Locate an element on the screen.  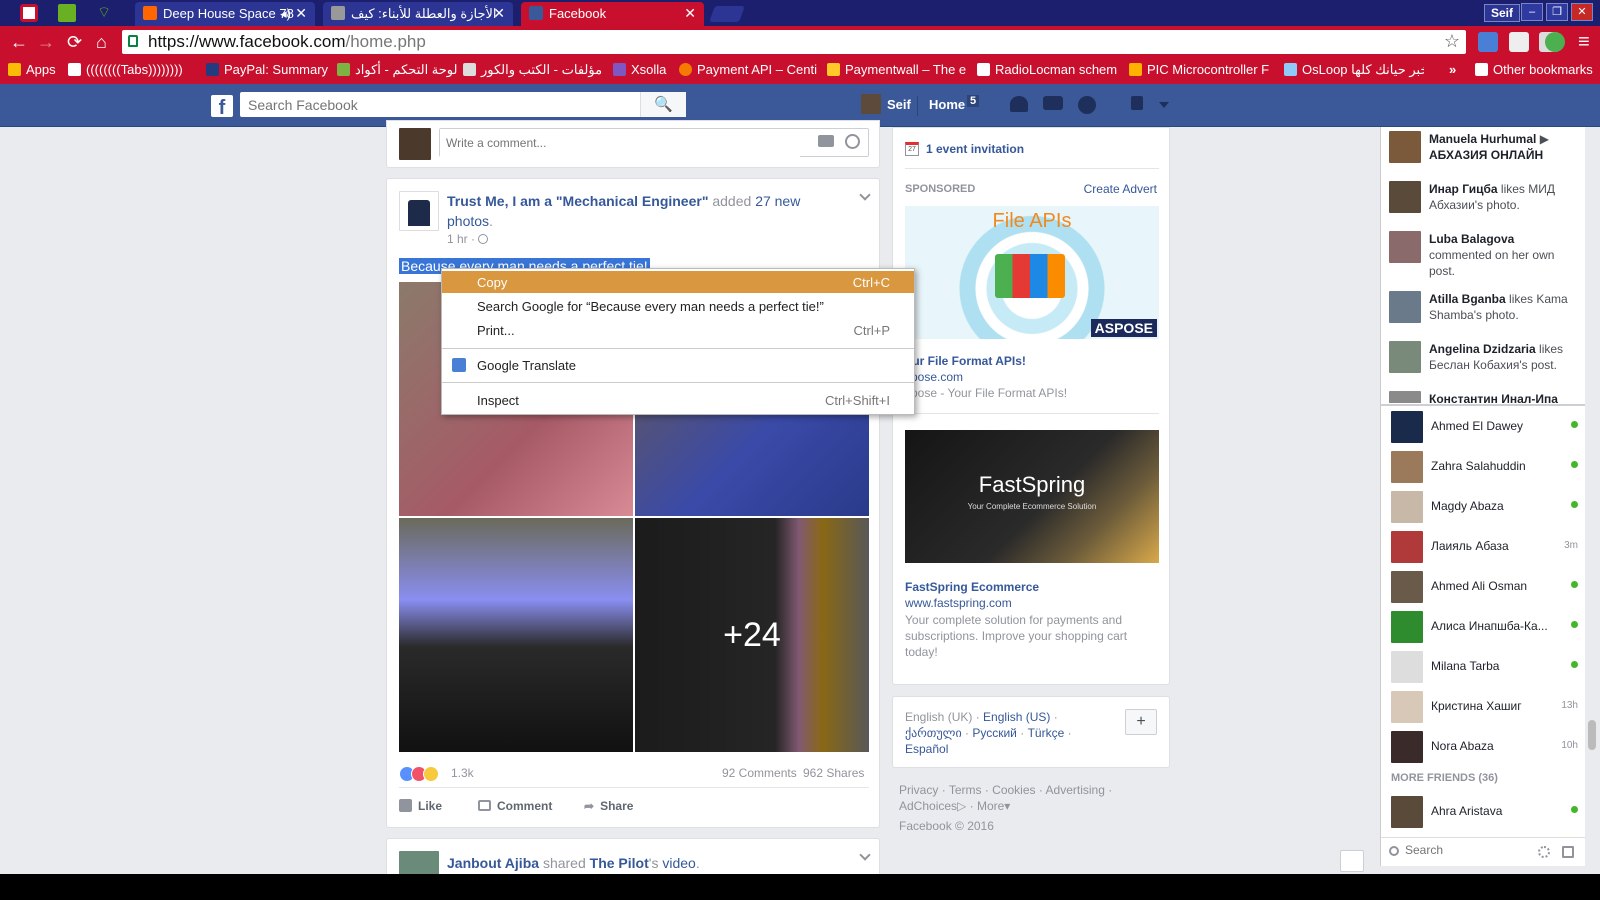
camera-icon is located at coordinates (826, 141).